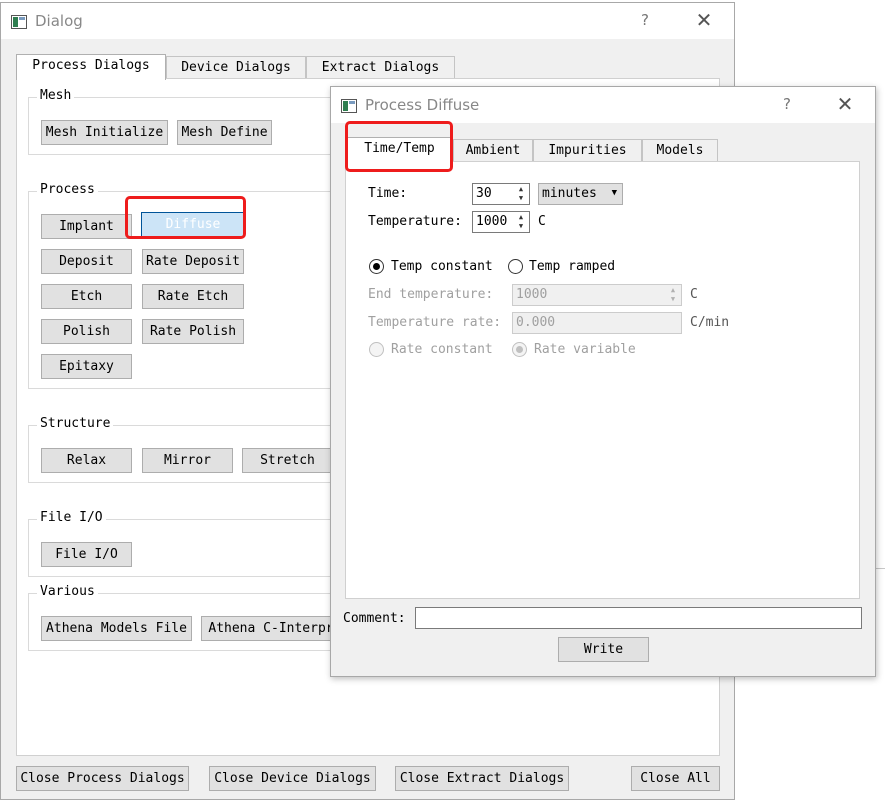 This screenshot has width=885, height=800. What do you see at coordinates (501, 194) in the screenshot?
I see `time-spinbox: 30 ▲ ▼` at bounding box center [501, 194].